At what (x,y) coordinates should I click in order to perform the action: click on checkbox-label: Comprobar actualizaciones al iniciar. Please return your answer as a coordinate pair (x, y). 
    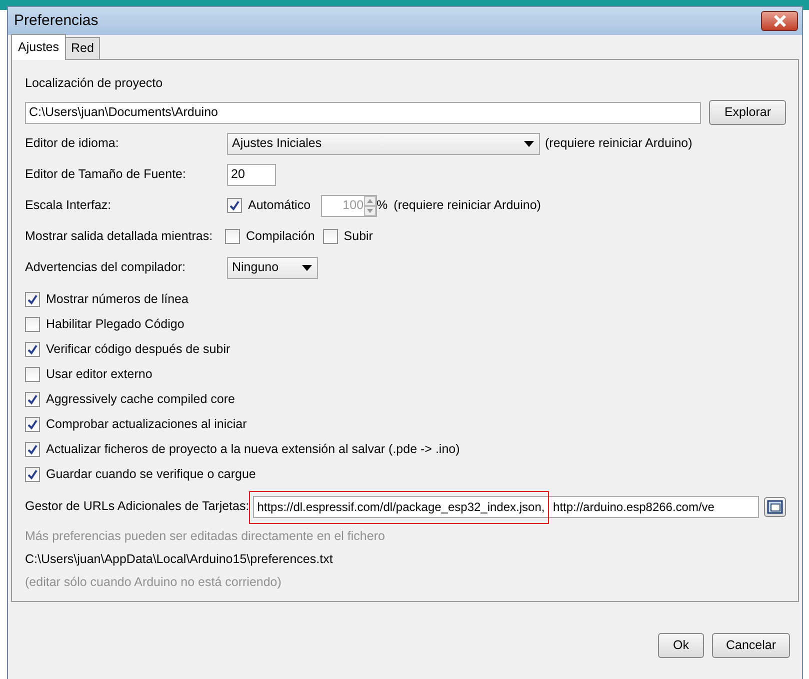
    Looking at the image, I should click on (146, 424).